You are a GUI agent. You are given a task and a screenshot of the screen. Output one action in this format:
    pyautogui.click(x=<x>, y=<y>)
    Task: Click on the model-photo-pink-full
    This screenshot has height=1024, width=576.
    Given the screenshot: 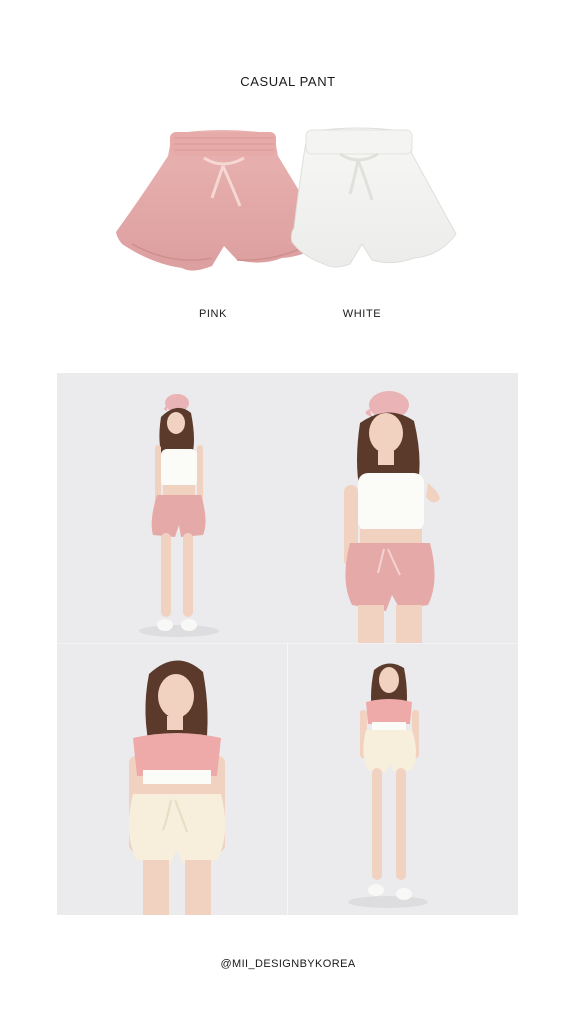 What is the action you would take?
    pyautogui.click(x=179, y=515)
    